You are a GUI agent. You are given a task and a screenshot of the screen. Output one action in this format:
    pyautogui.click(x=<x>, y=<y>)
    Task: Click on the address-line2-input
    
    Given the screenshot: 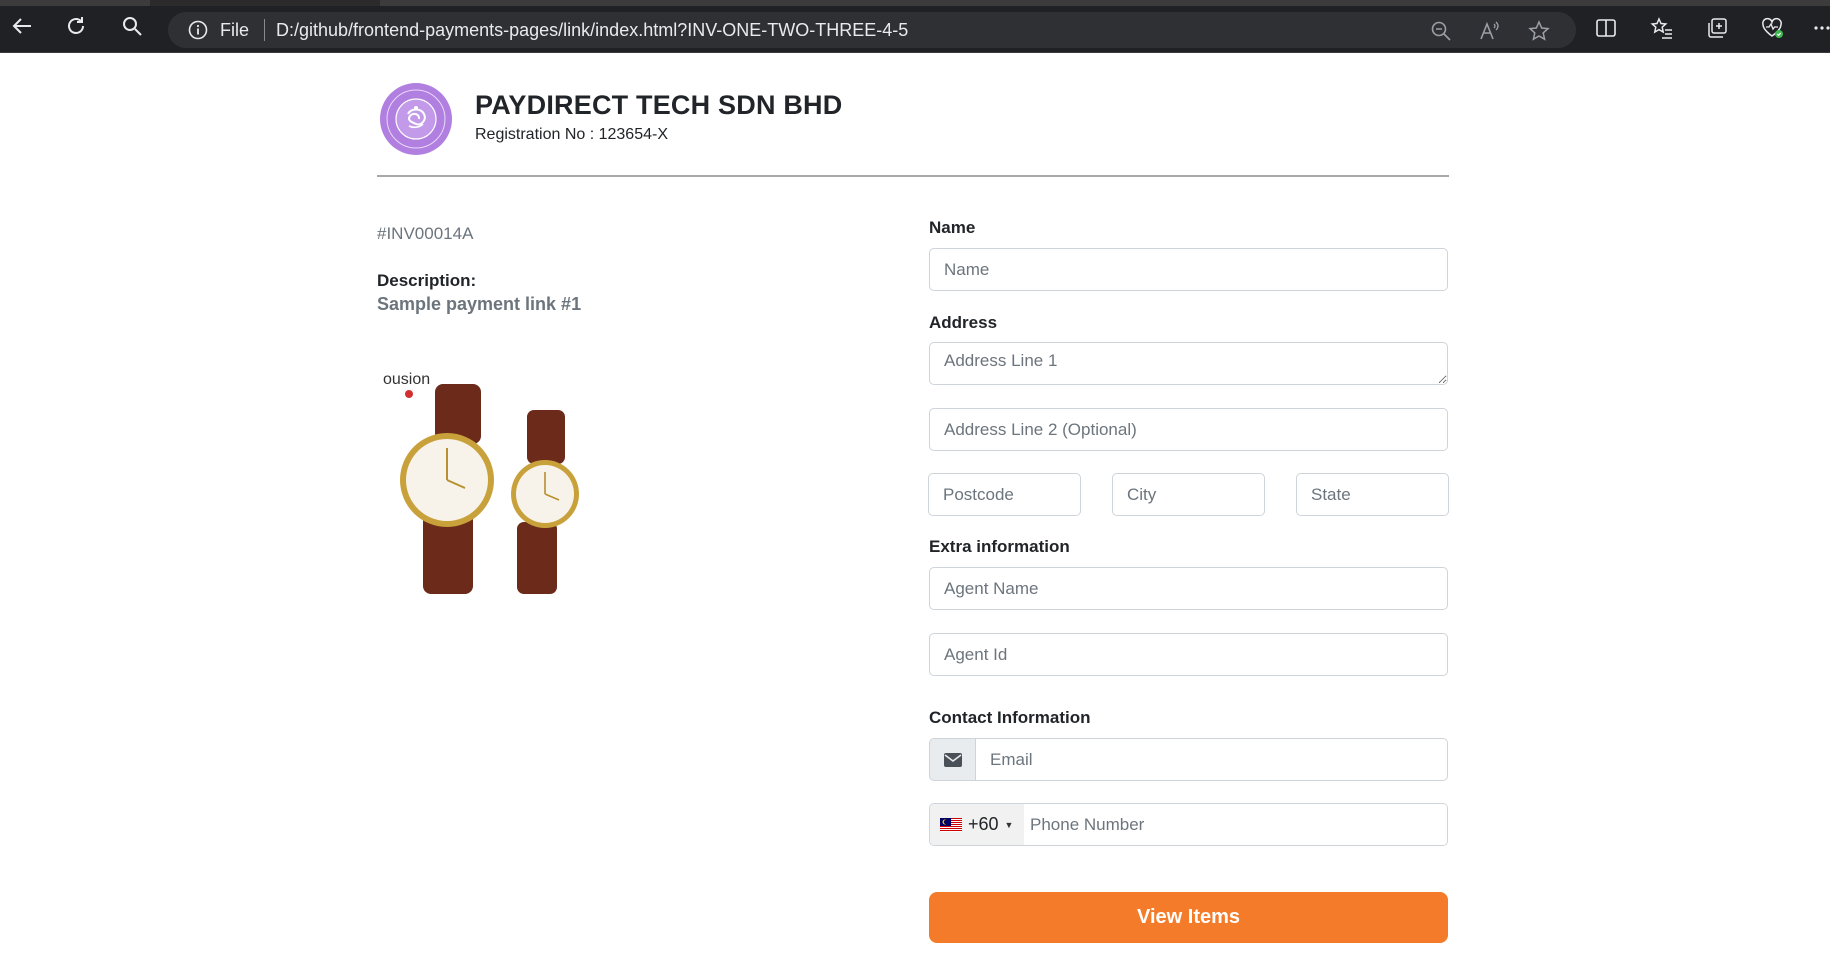 What is the action you would take?
    pyautogui.click(x=1188, y=429)
    